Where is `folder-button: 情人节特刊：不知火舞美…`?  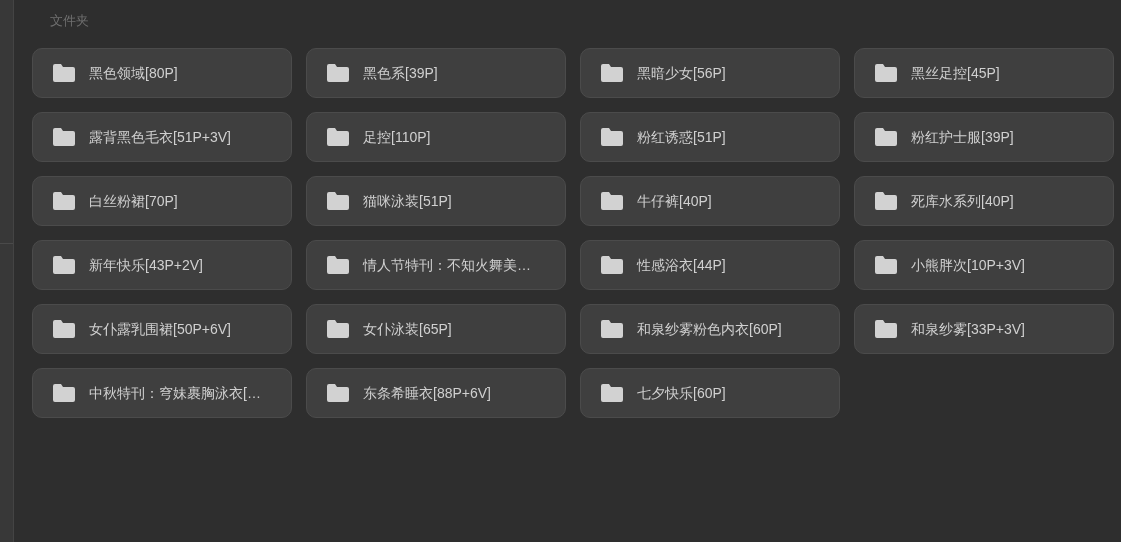
folder-button: 情人节特刊：不知火舞美… is located at coordinates (436, 265).